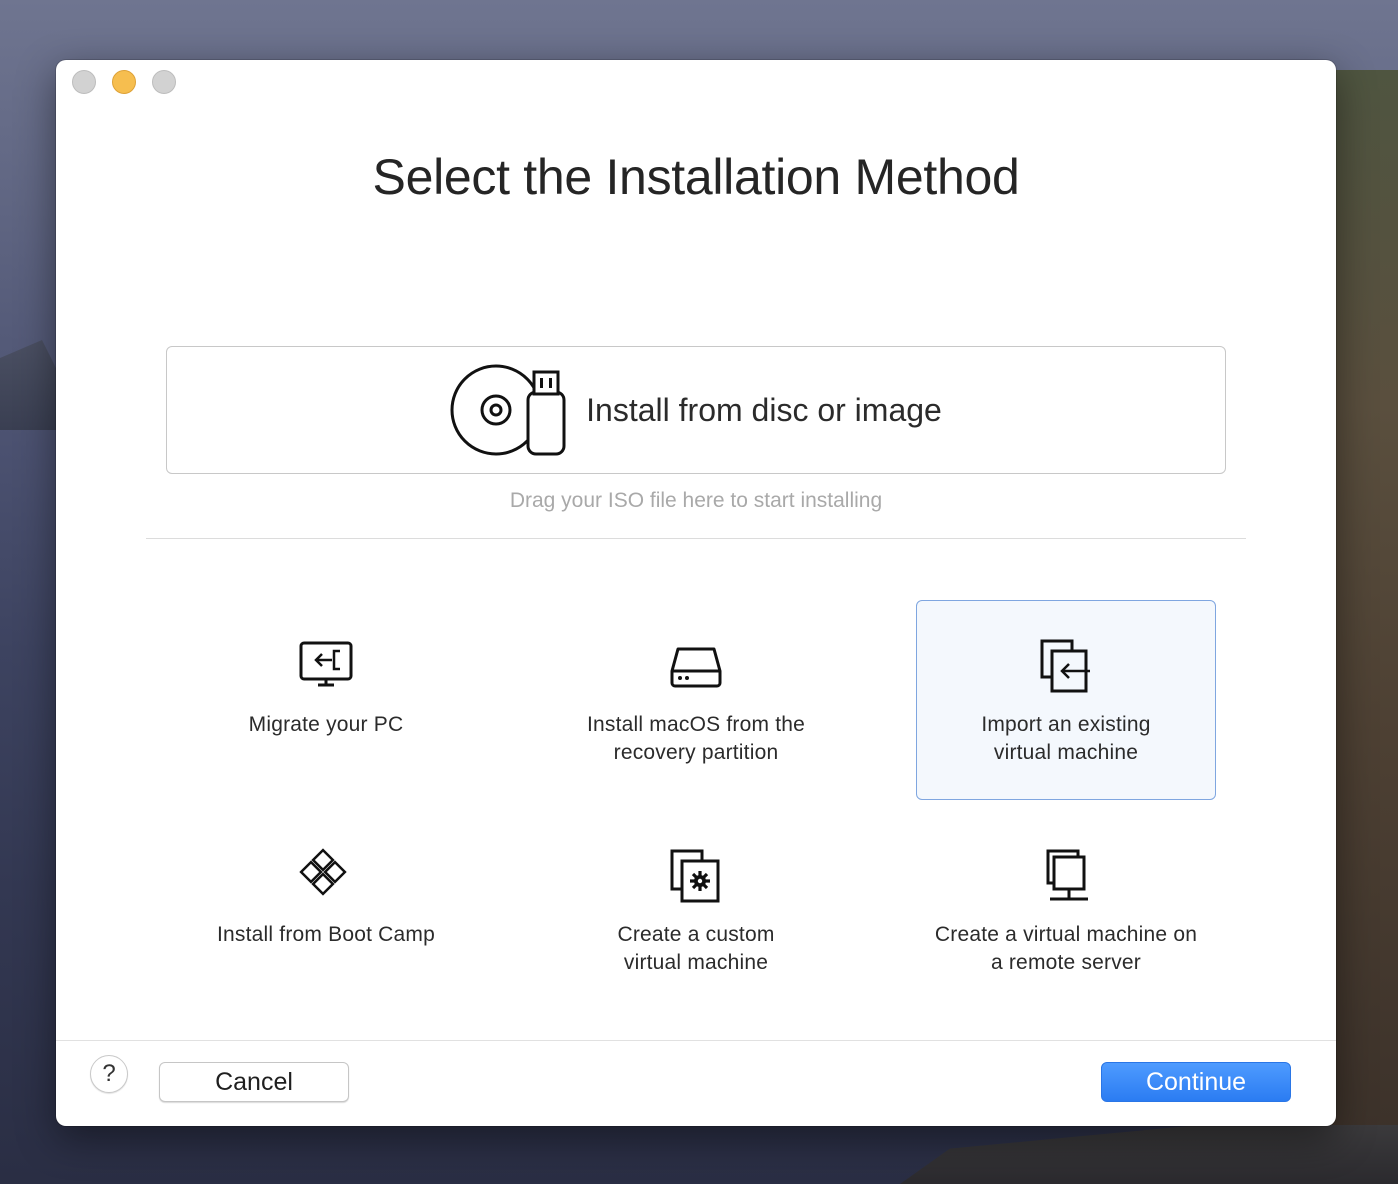 This screenshot has width=1398, height=1184. What do you see at coordinates (326, 700) in the screenshot?
I see `option-migrate-pc: Migrate your PC` at bounding box center [326, 700].